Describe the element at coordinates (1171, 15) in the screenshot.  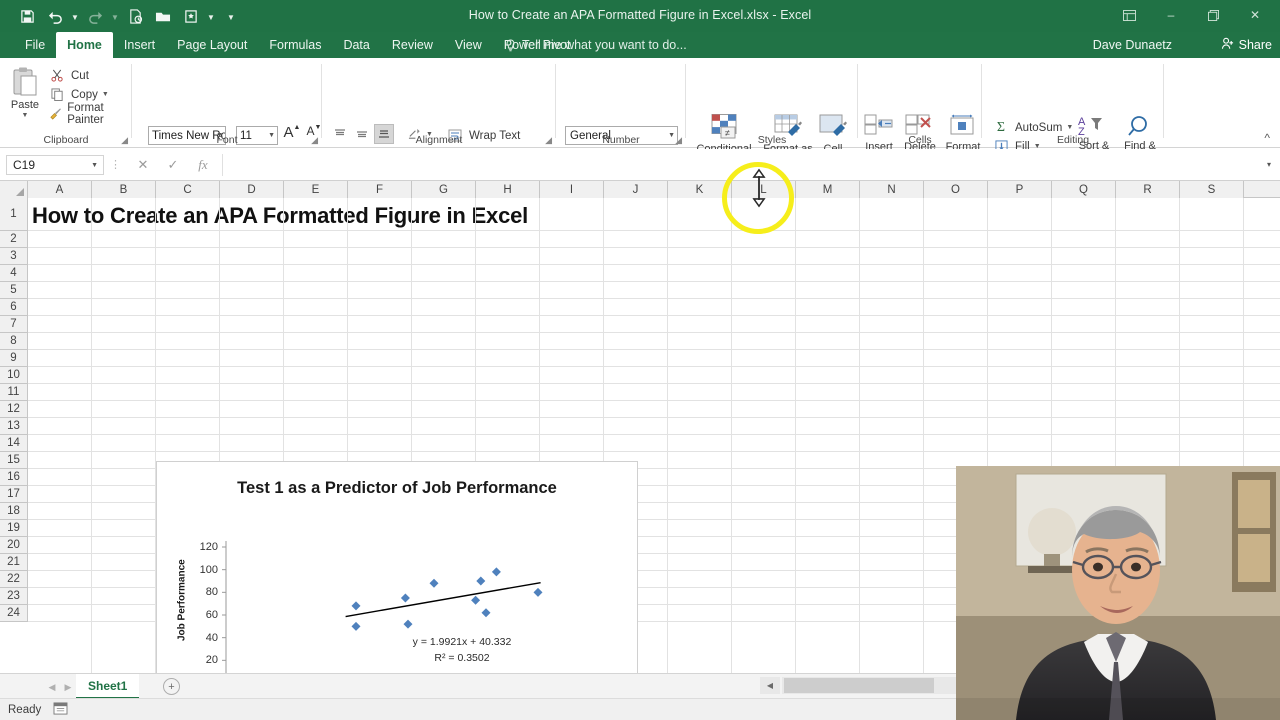
I see `minimize-button: –` at that location.